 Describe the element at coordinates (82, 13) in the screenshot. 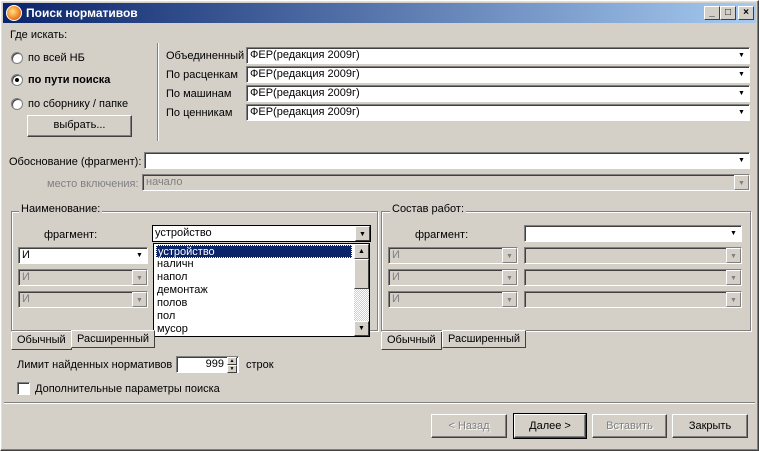

I see `window-title: Поиск нормативов` at that location.